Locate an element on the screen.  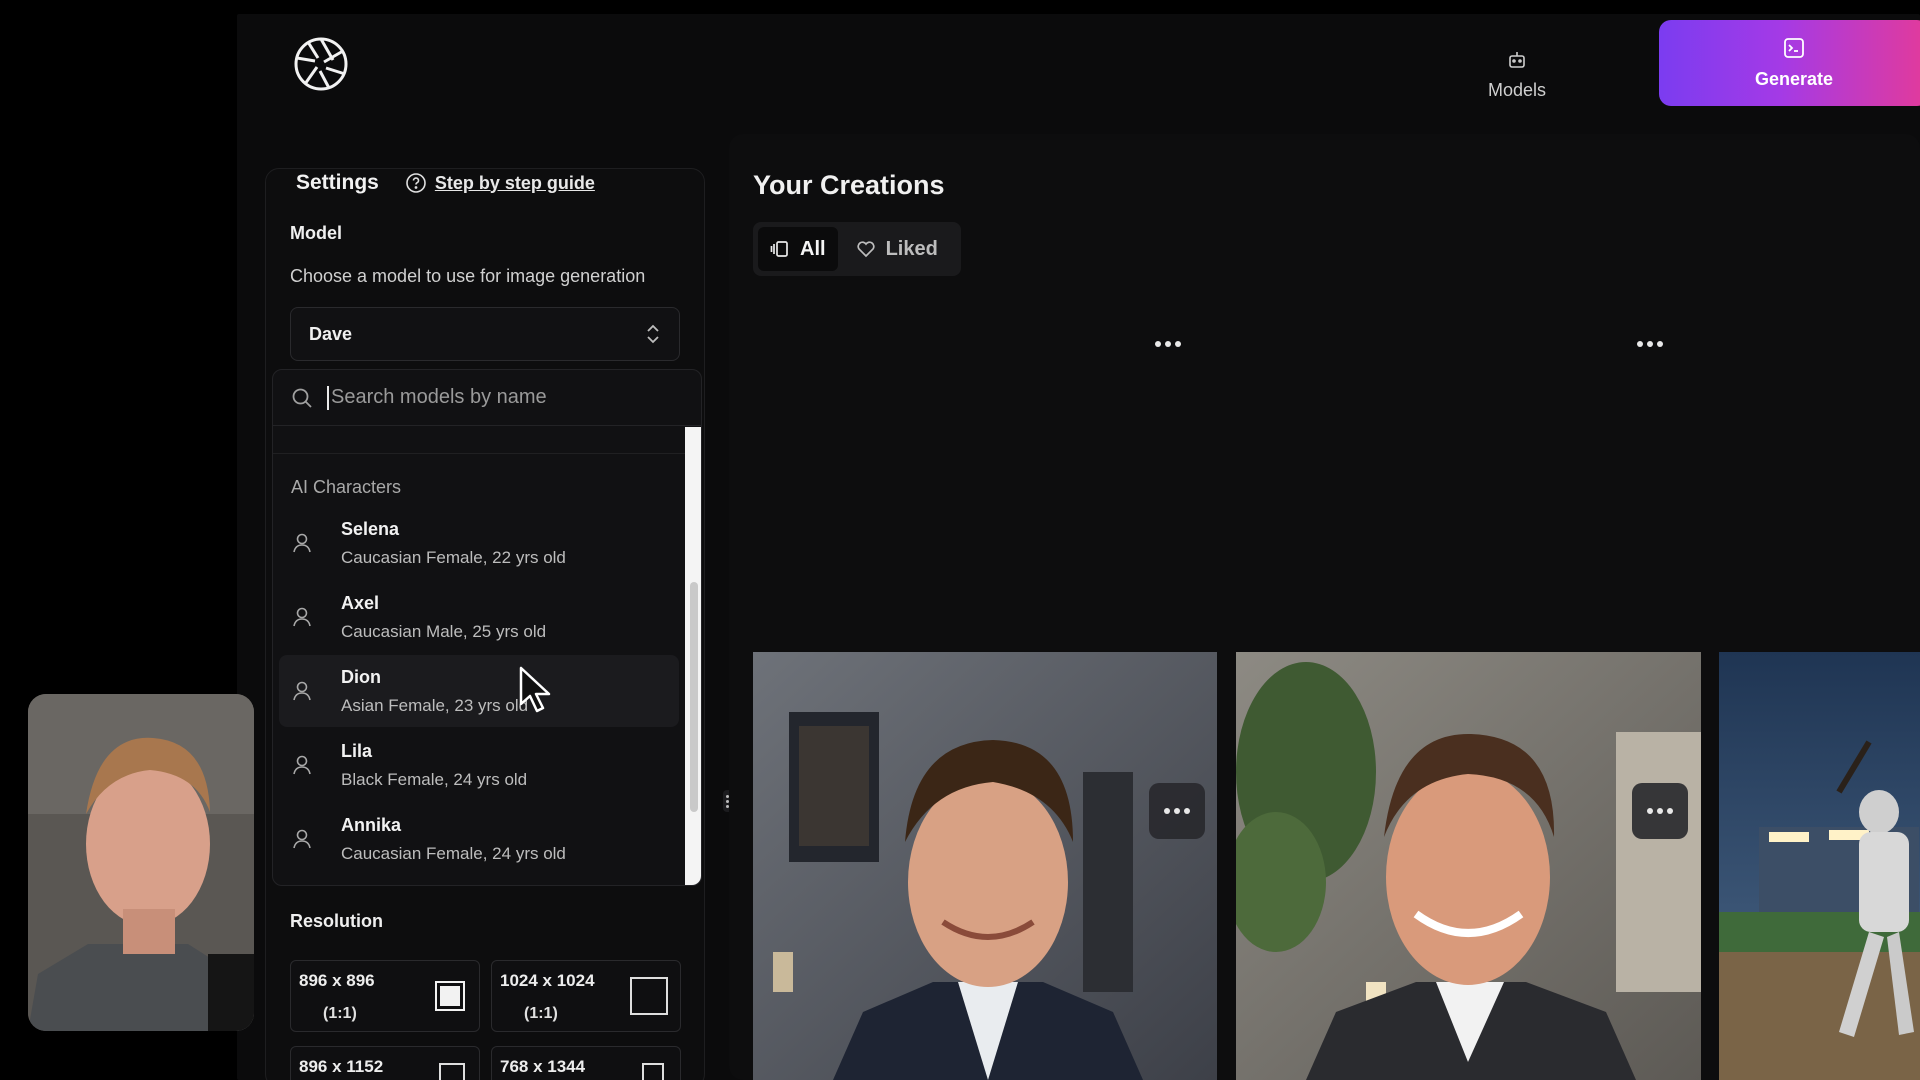
list-item-lila: Lila Black Female, 24 yrs old is located at coordinates (479, 765).